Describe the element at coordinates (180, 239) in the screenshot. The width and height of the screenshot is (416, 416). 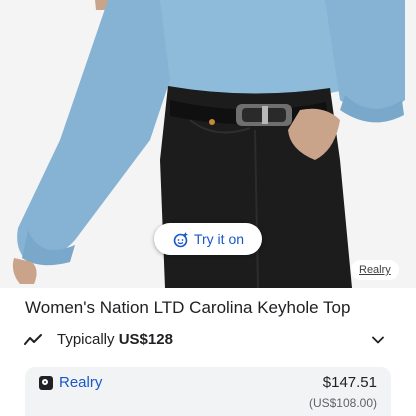
I see `sparkle-face-icon` at that location.